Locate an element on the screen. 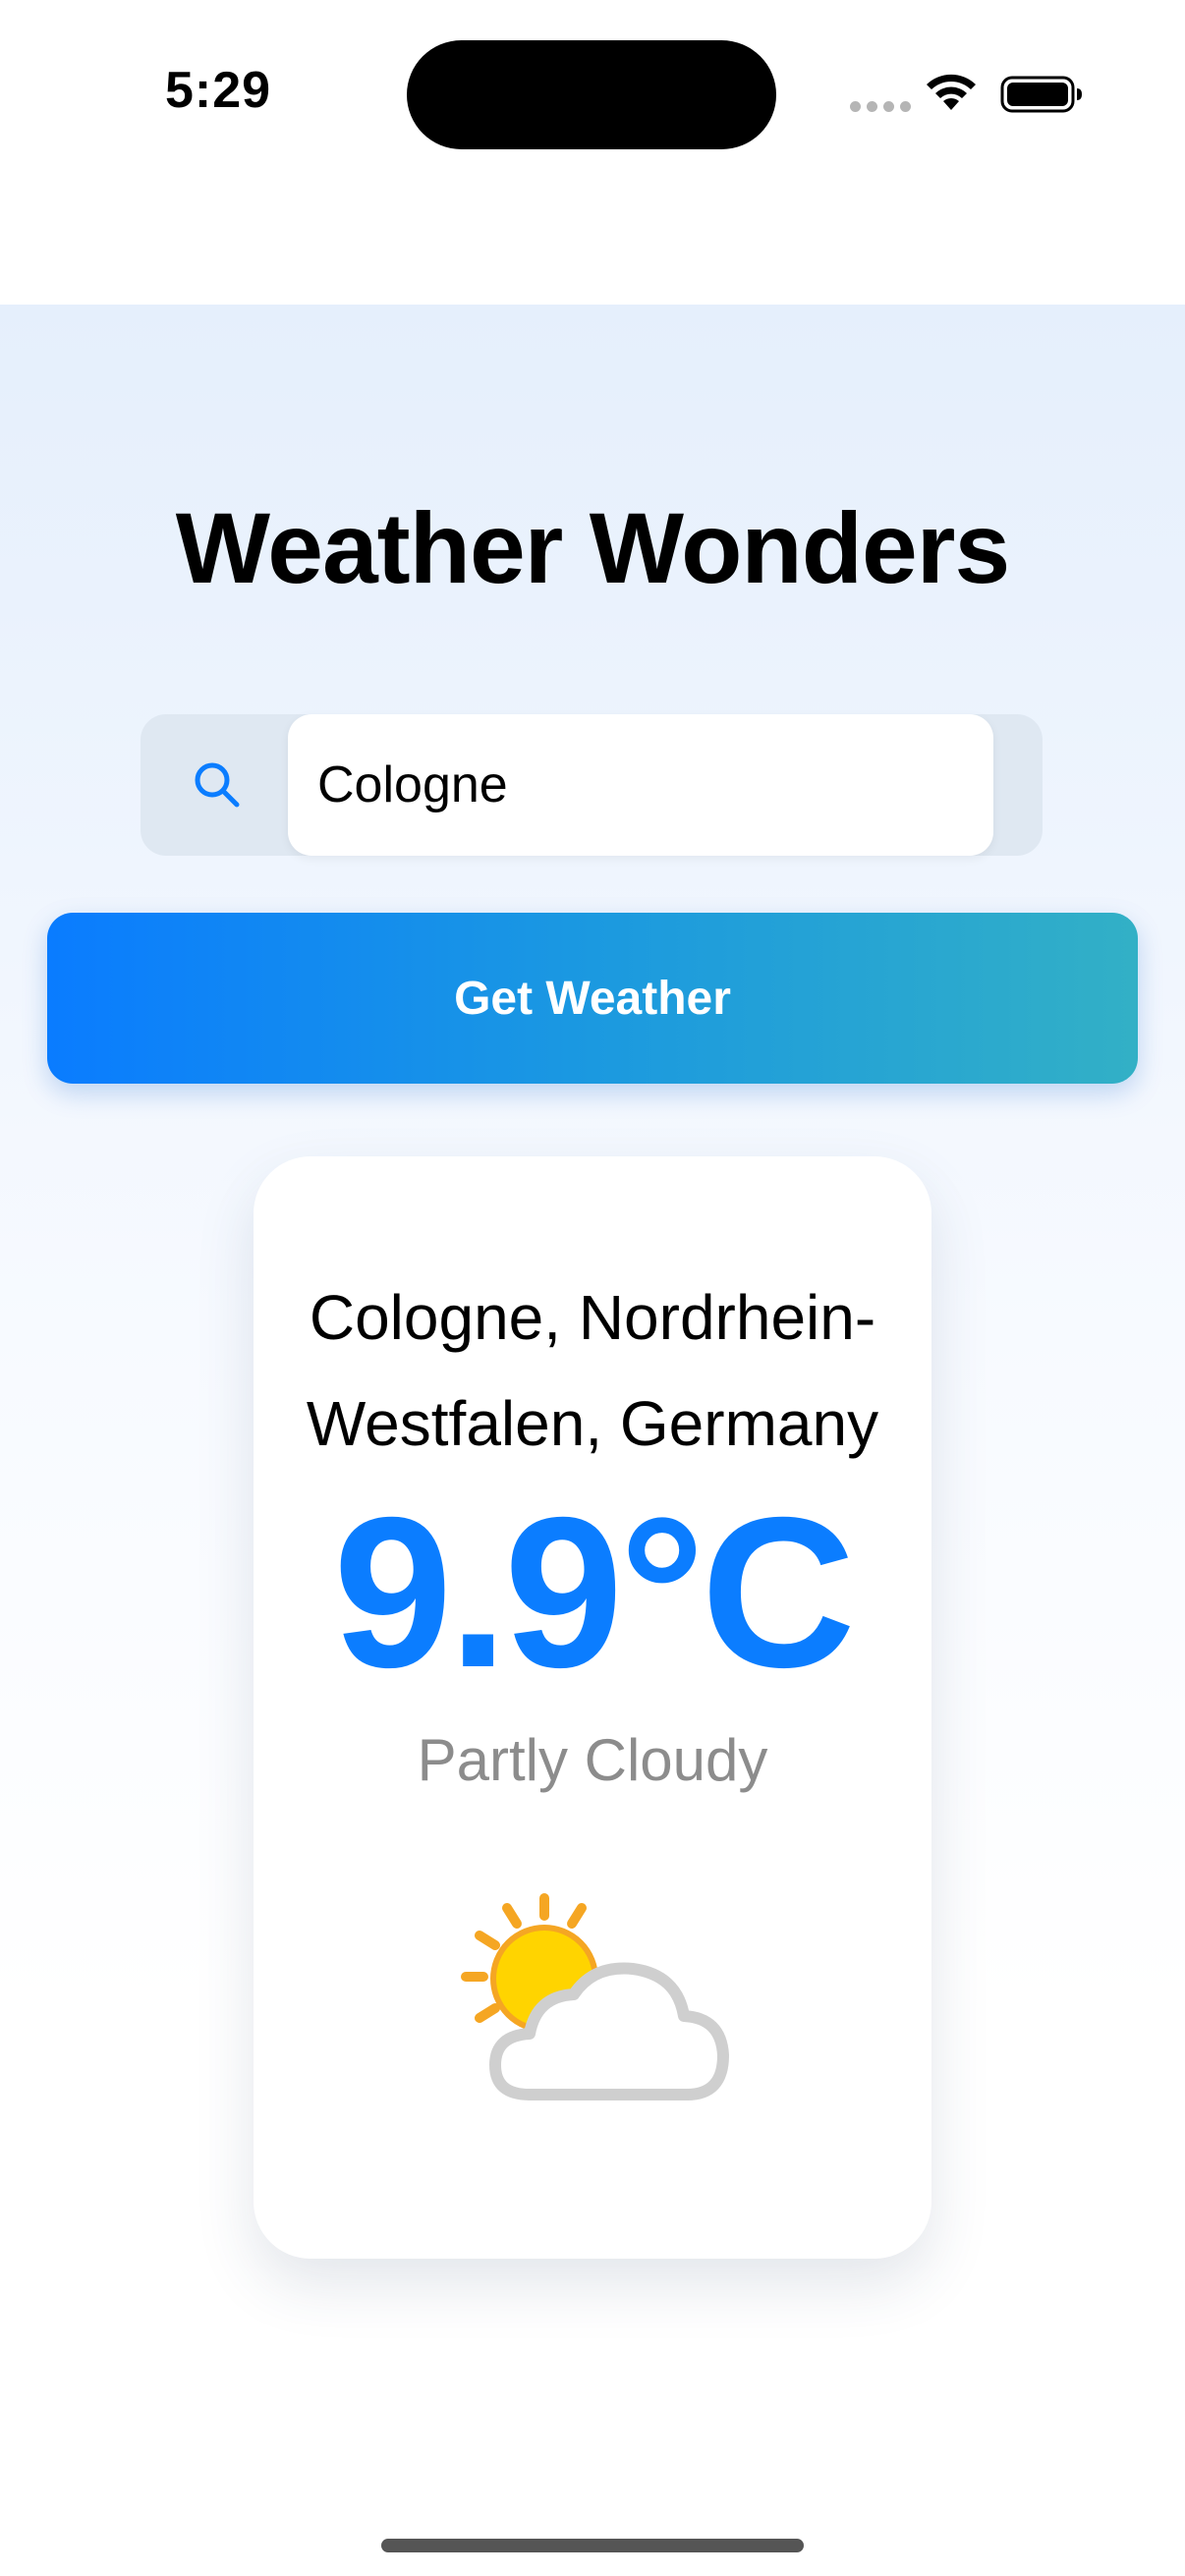 This screenshot has height=2576, width=1185. status-time: 5:29 is located at coordinates (219, 90).